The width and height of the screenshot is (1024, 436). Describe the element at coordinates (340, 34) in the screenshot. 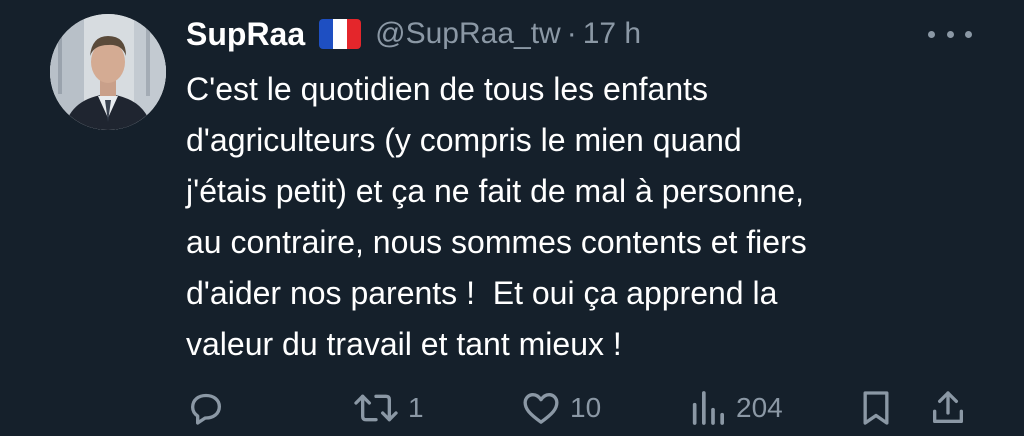

I see `france-flag-icon` at that location.